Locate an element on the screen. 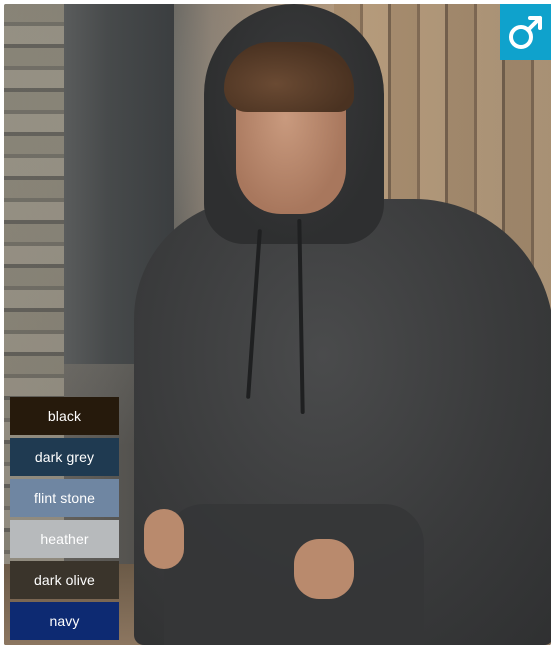  model-hand-left is located at coordinates (164, 539).